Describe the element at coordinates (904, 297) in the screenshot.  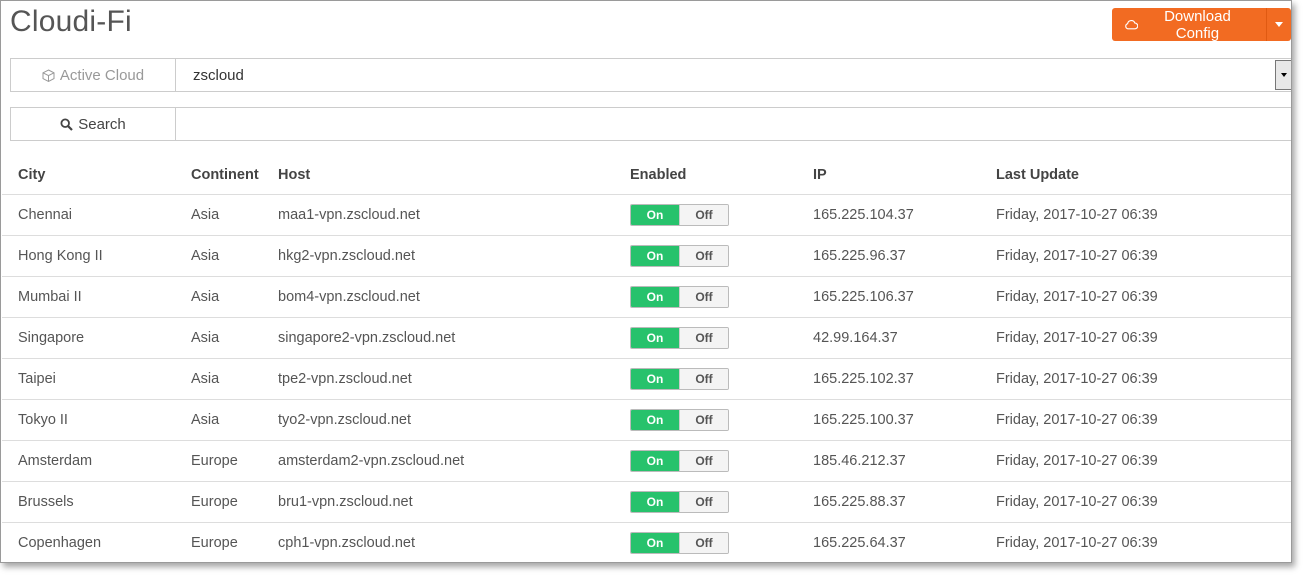
I see `cell-ip: 165.225.106.37` at that location.